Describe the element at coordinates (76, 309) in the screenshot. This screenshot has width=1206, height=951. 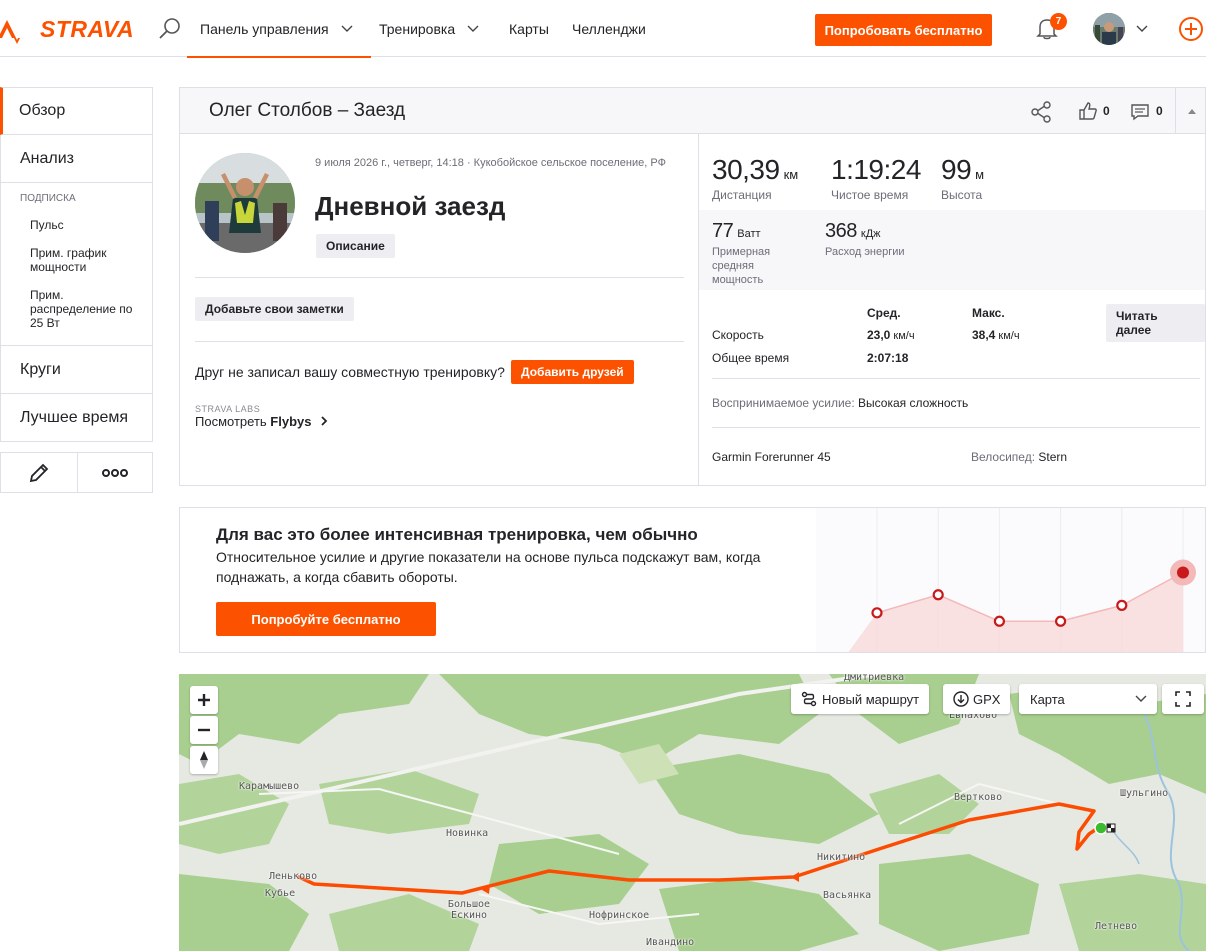
I see `sidebar-item-power-distribution: Прим. распределение по 25 Вт` at that location.